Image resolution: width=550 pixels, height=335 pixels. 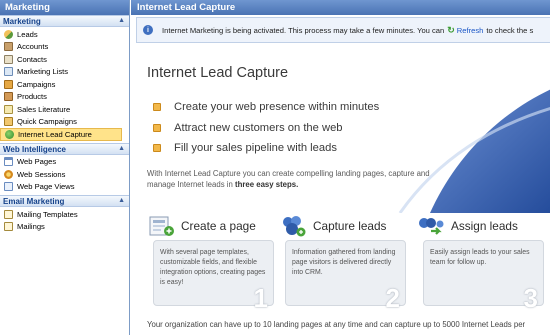 I want to click on sidebar-item-label: Web Pages, so click(x=37, y=162).